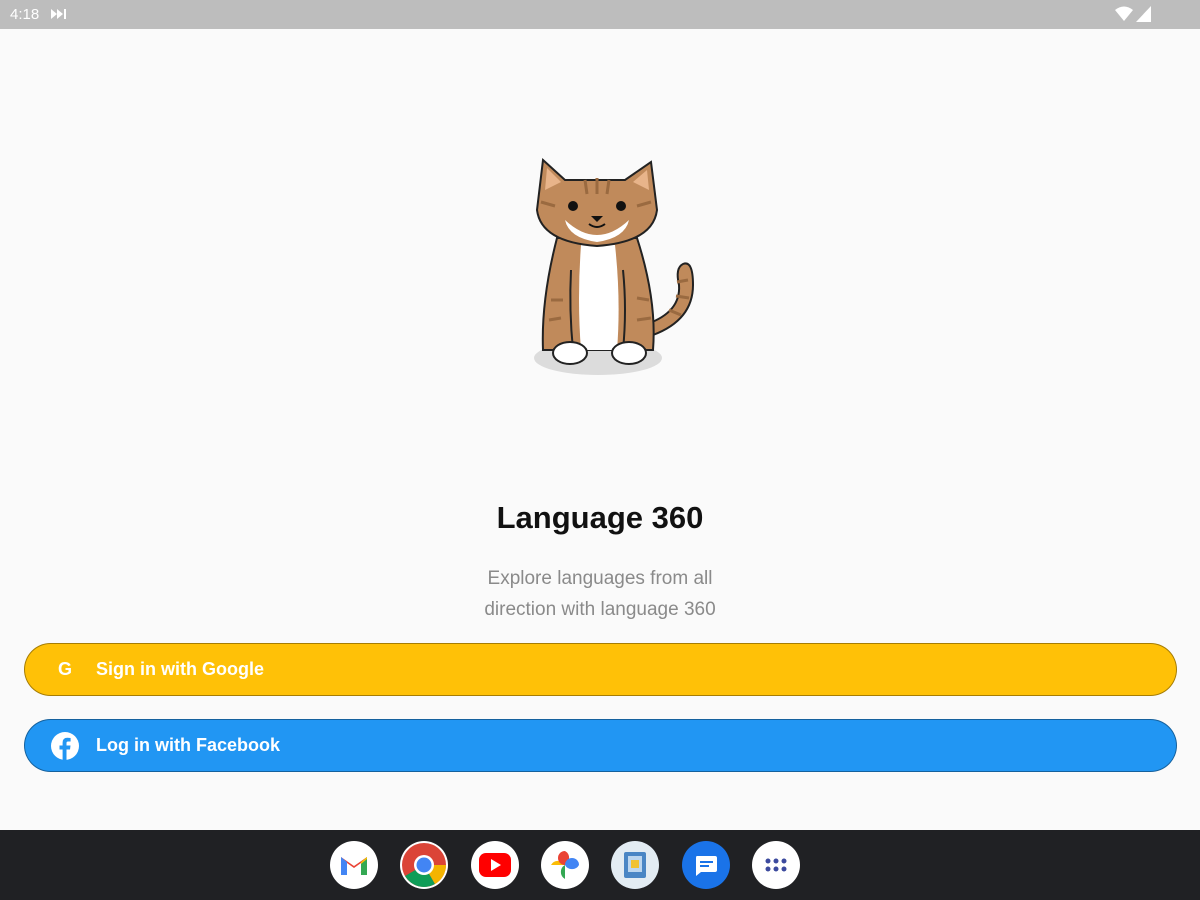  Describe the element at coordinates (424, 865) in the screenshot. I see `chrome-icon` at that location.